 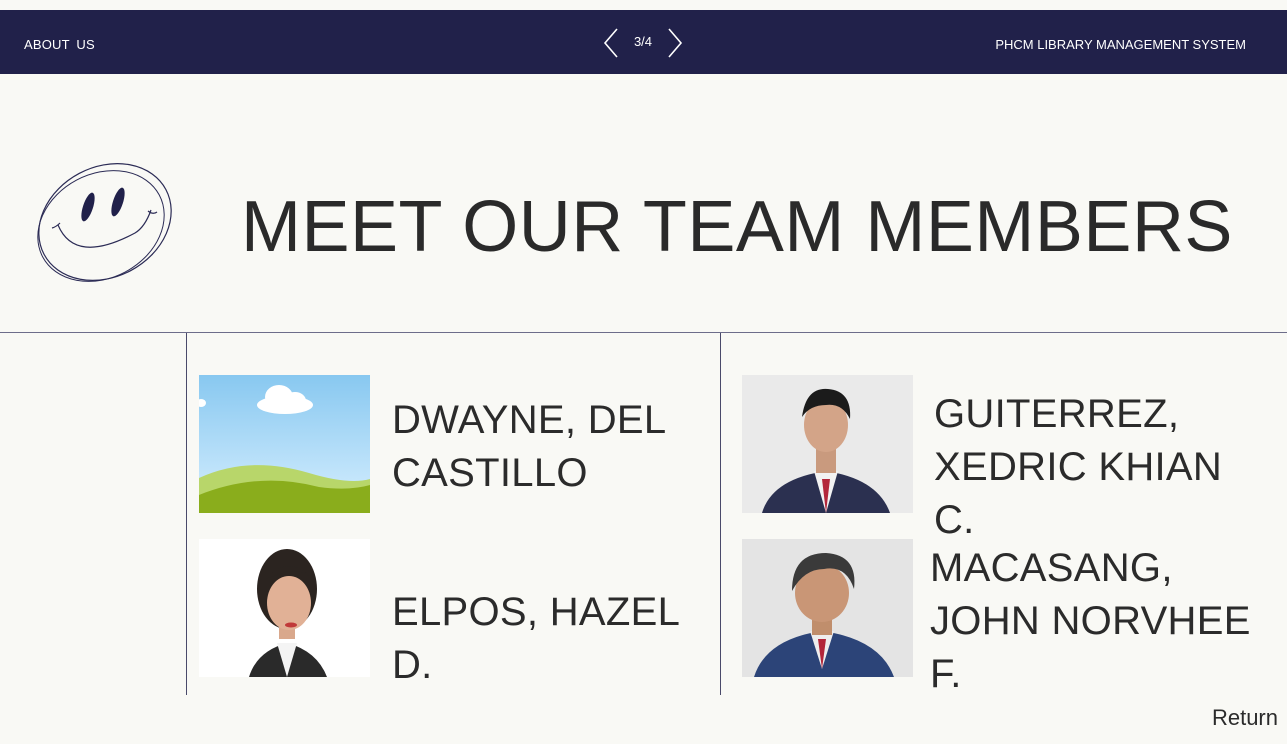 I want to click on page-indicator: 3/4, so click(x=643, y=41).